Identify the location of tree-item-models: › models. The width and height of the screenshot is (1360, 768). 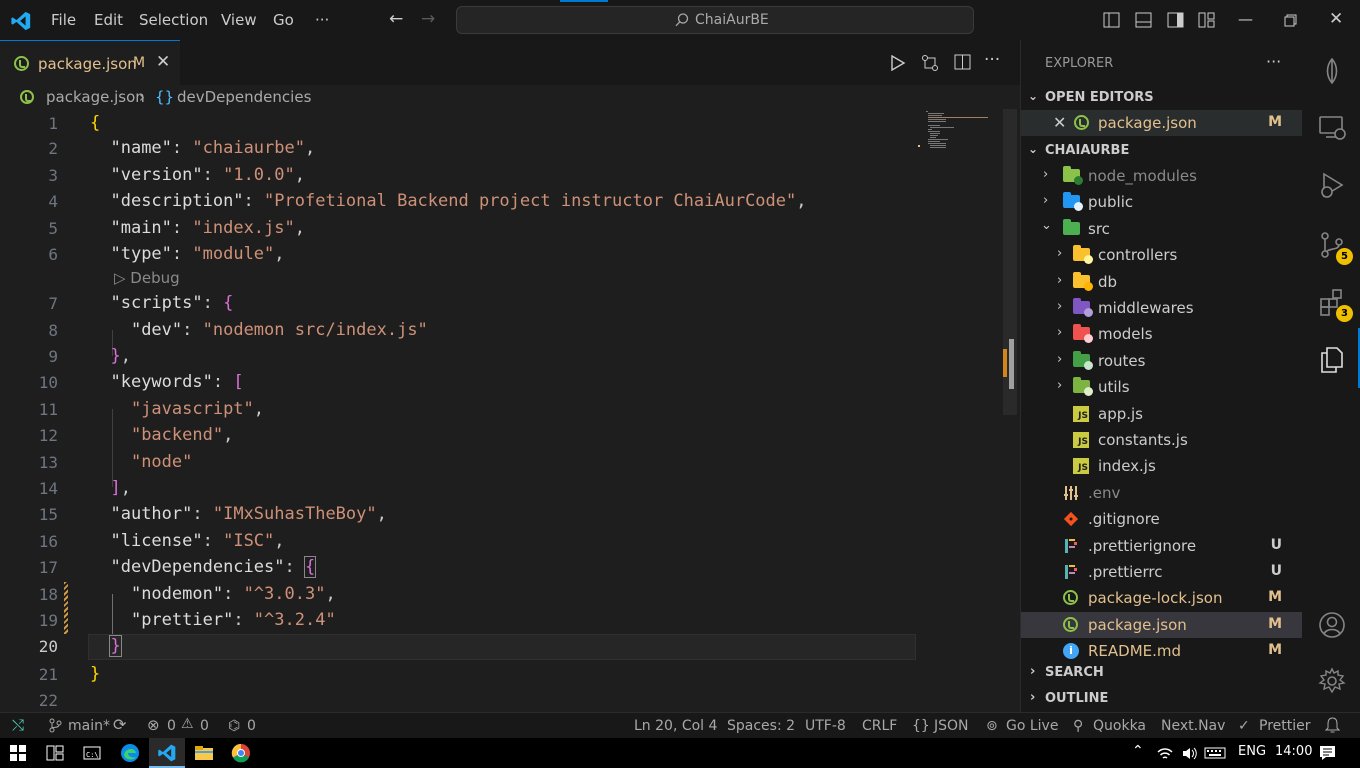
(1161, 334).